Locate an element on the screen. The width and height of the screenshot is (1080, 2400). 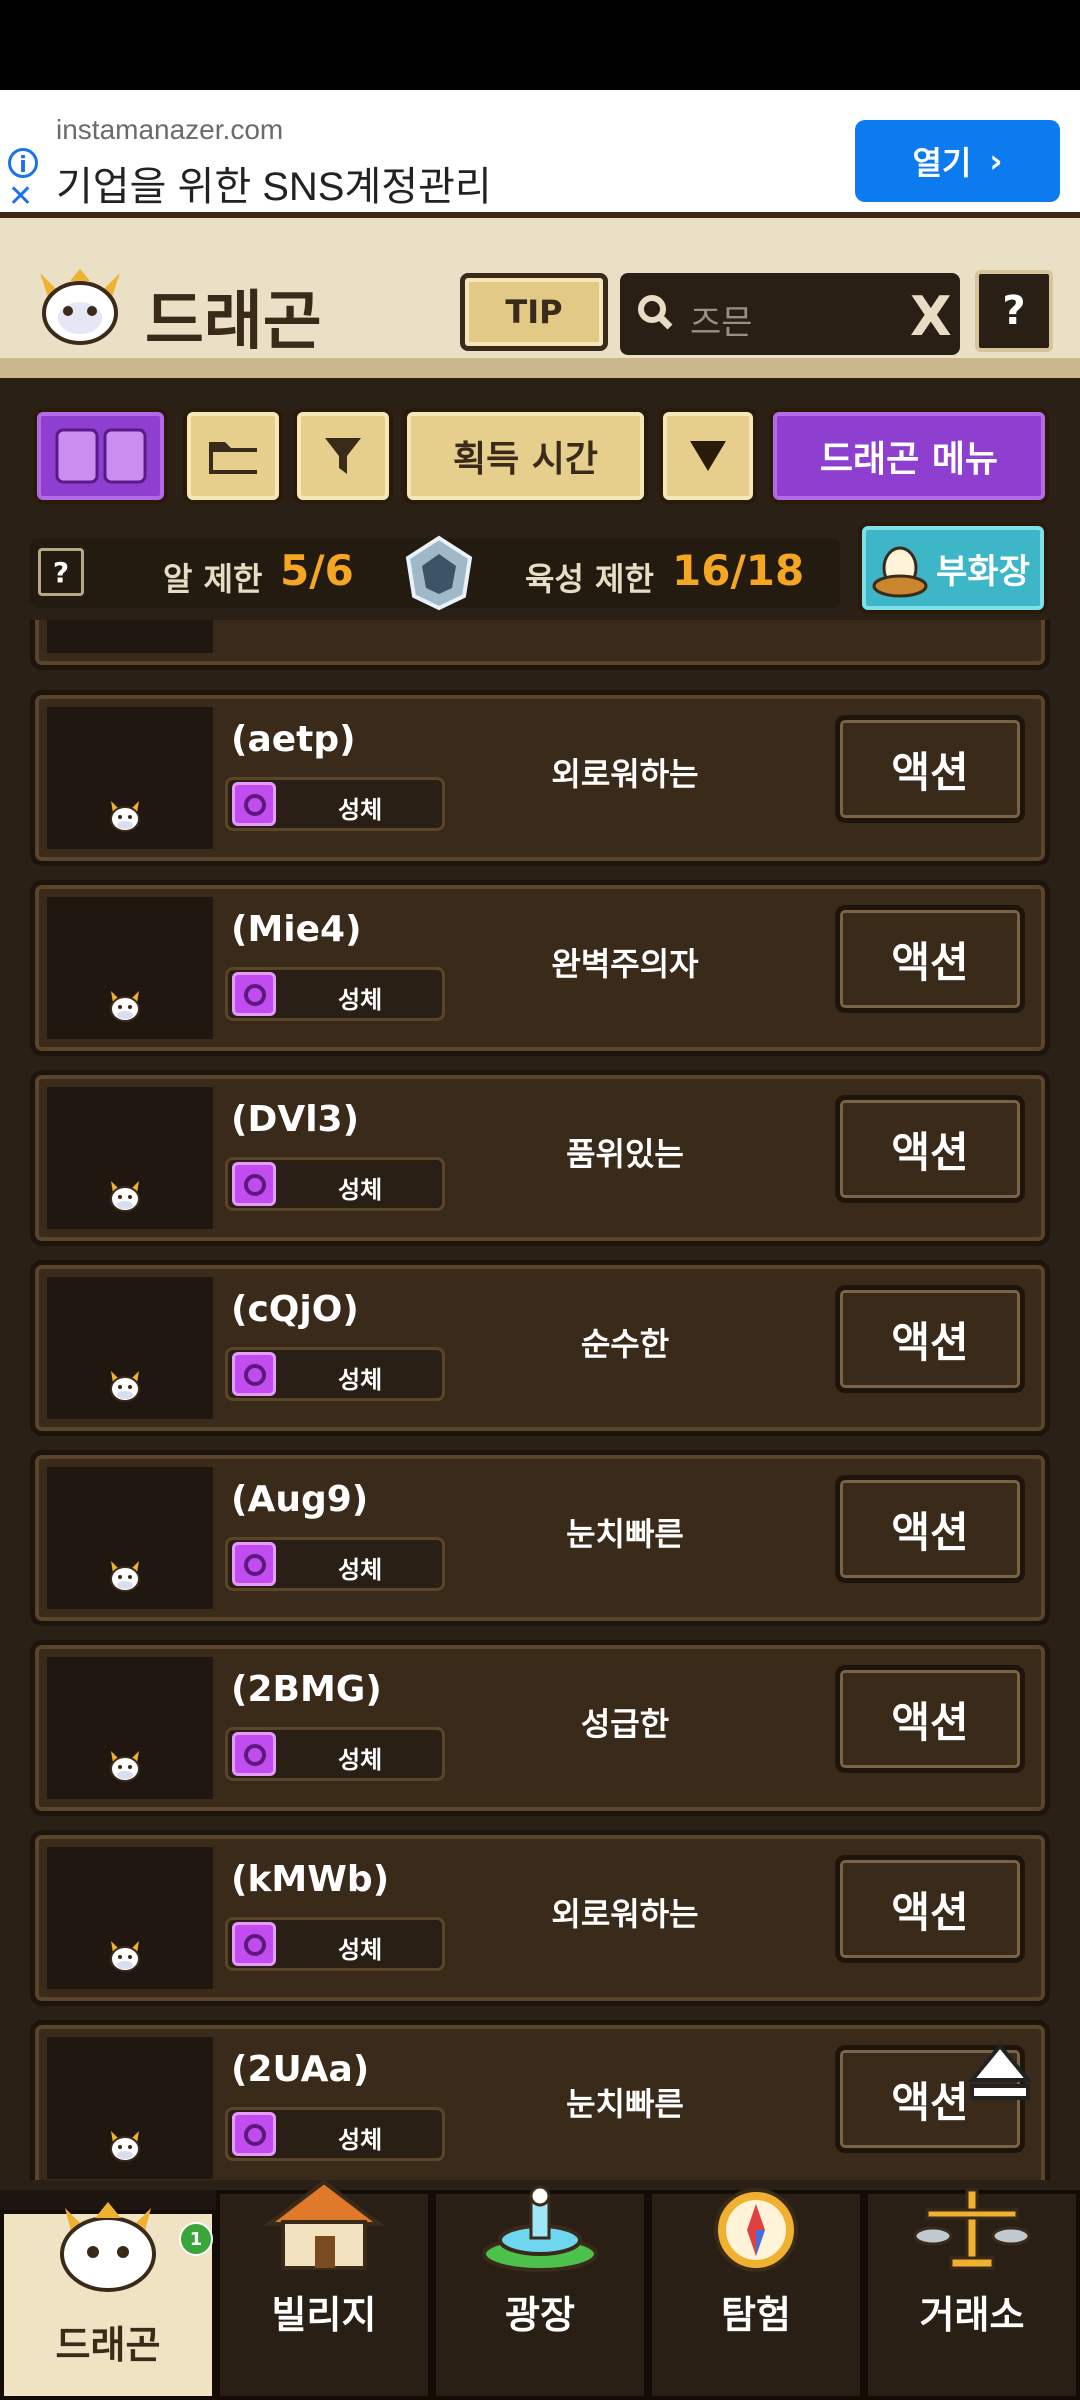
personality-label: 완벽주의자 is located at coordinates (625, 964).